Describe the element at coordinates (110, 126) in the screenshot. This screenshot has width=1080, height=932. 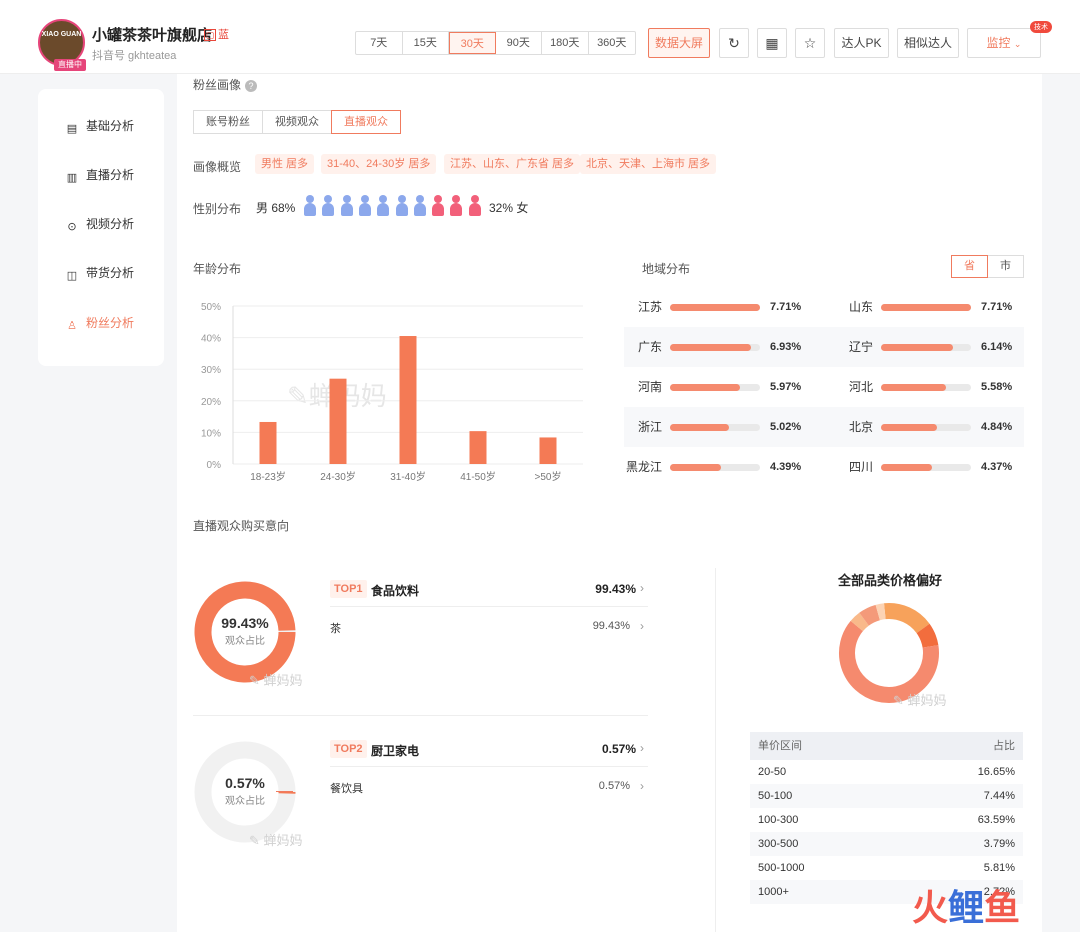
I see `sidebar-item-label: 基础分析` at that location.